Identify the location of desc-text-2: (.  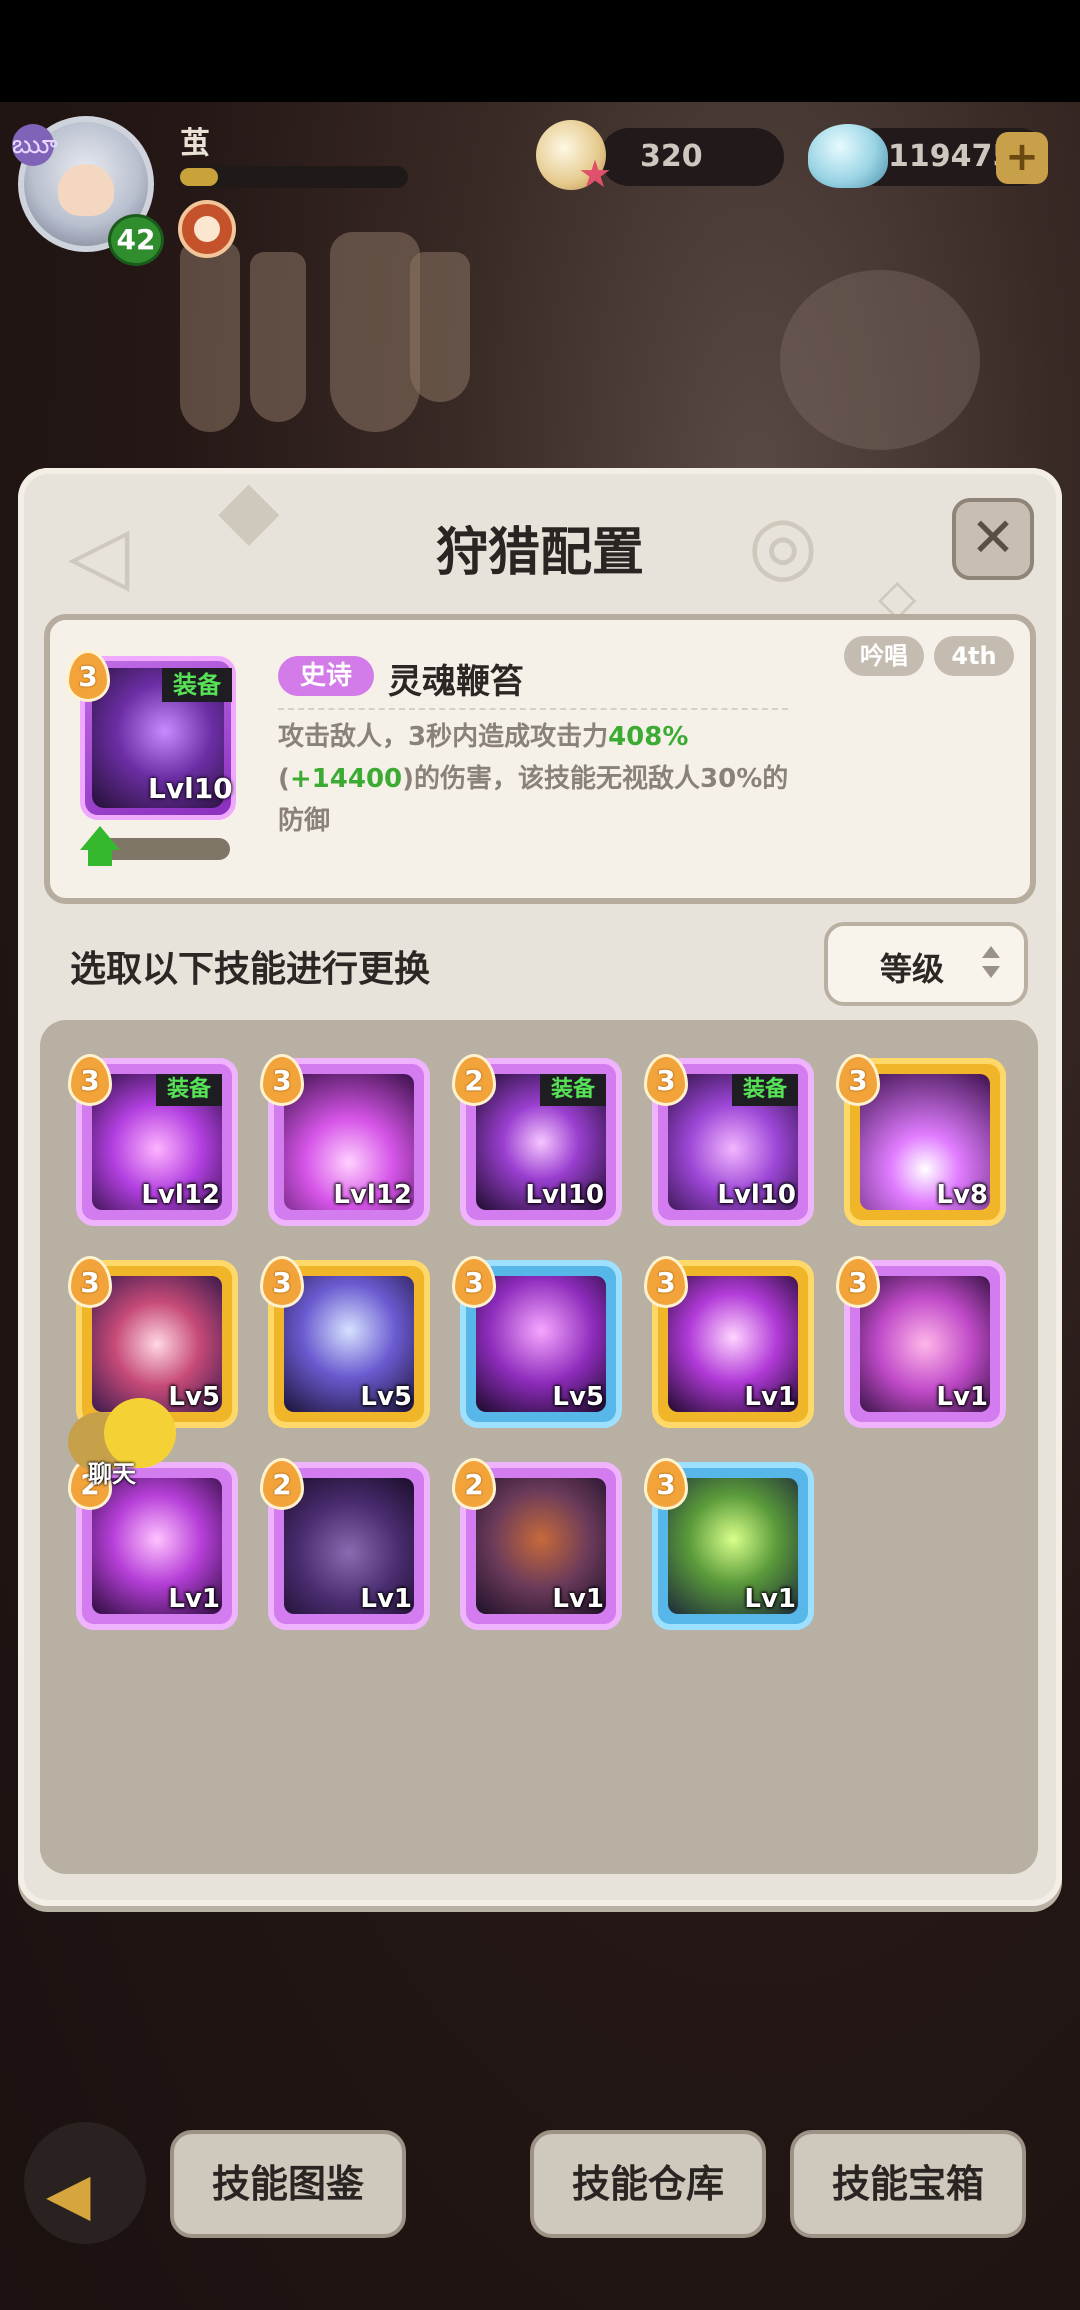
(284, 779).